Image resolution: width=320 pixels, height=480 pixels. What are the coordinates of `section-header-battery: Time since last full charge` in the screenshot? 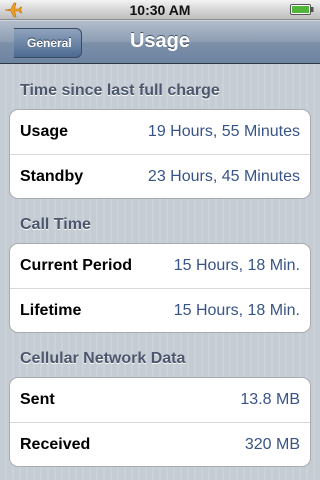 It's located at (120, 90).